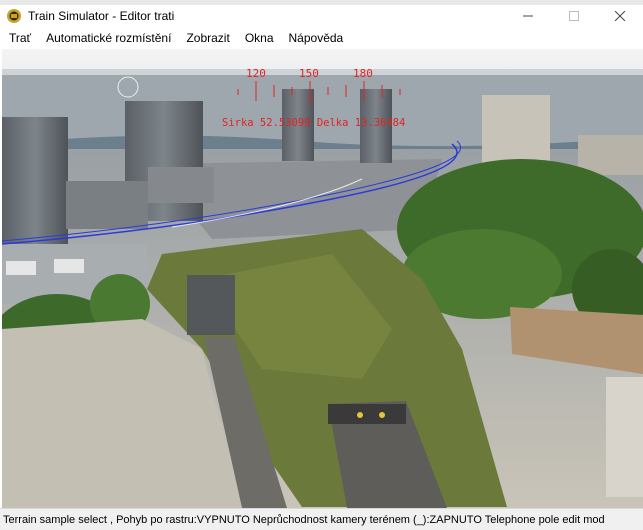 This screenshot has width=643, height=530. Describe the element at coordinates (516, 130) in the screenshot. I see `tower-right` at that location.